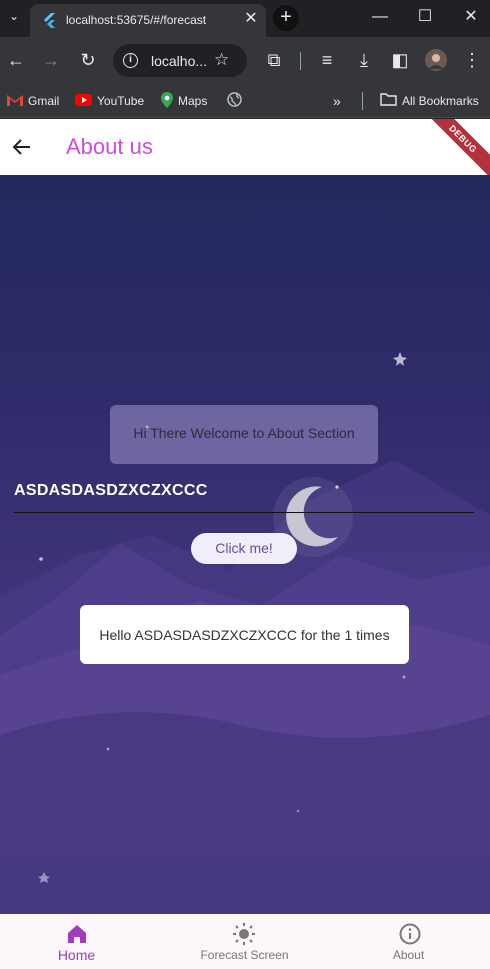 This screenshot has height=969, width=490. I want to click on welcome-text: Hi There Welcome to About Section, so click(244, 433).